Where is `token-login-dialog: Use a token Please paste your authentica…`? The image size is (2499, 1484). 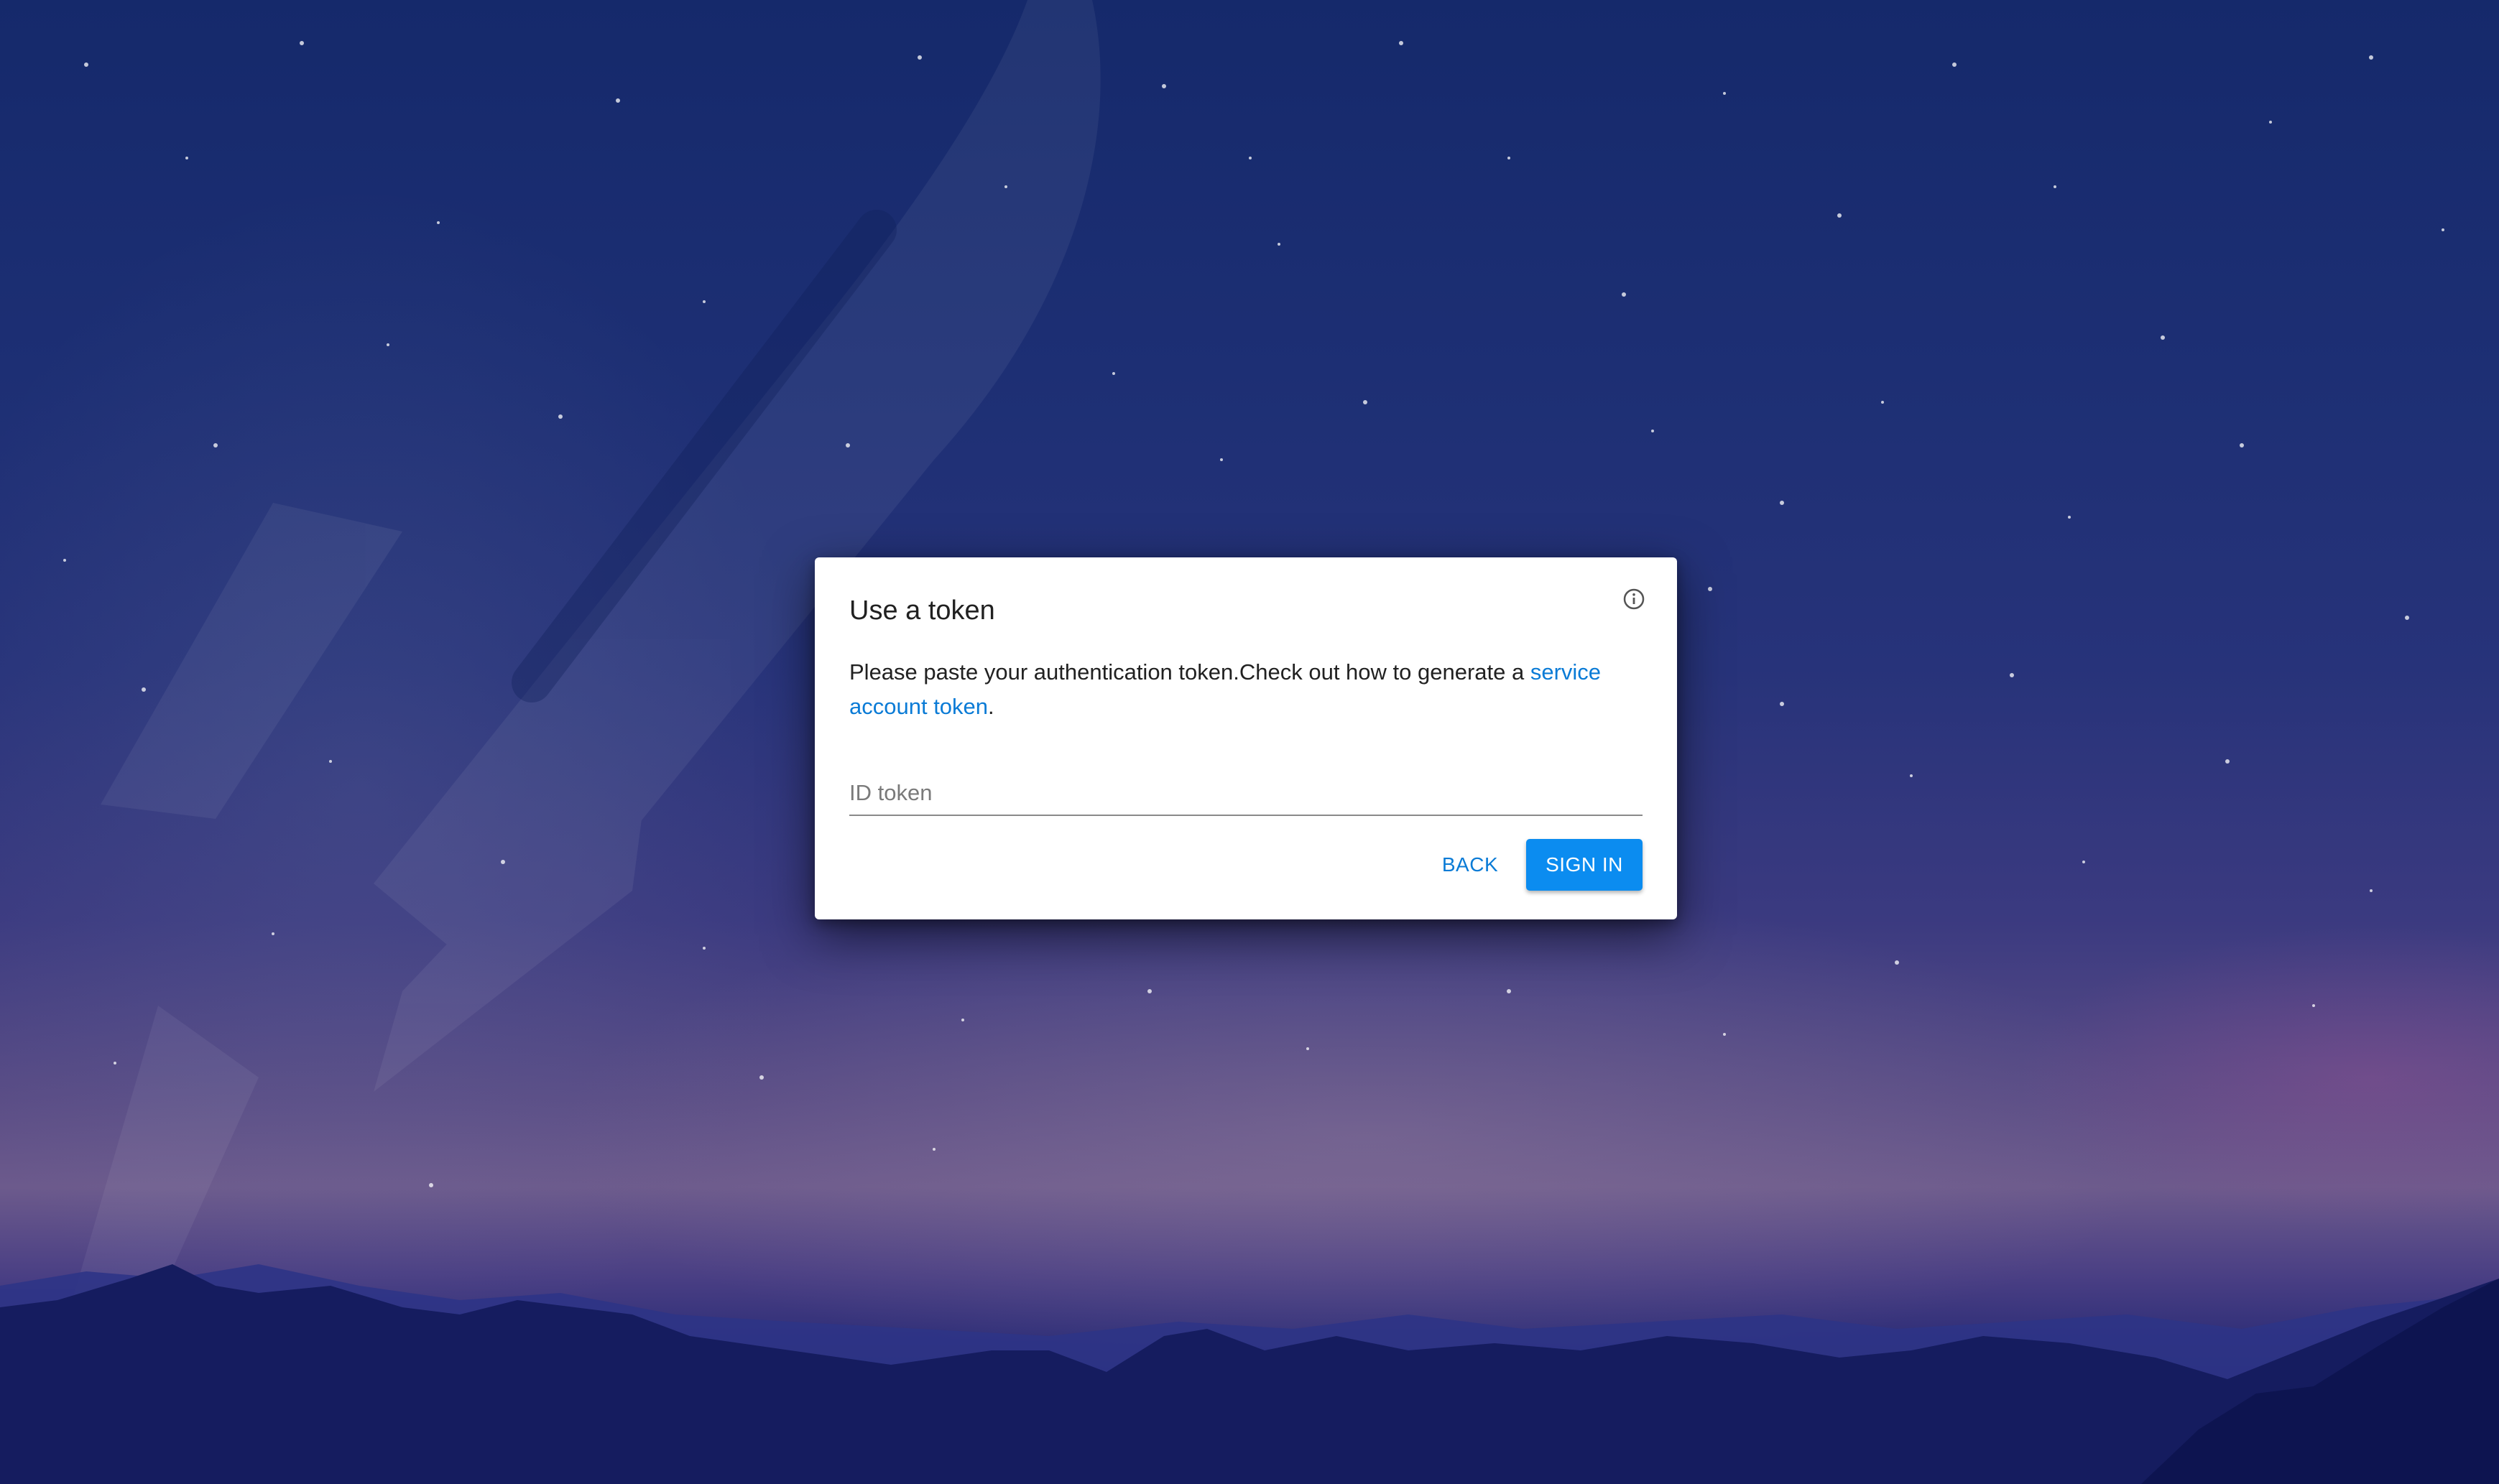
token-login-dialog: Use a token Please paste your authentica… is located at coordinates (1246, 738).